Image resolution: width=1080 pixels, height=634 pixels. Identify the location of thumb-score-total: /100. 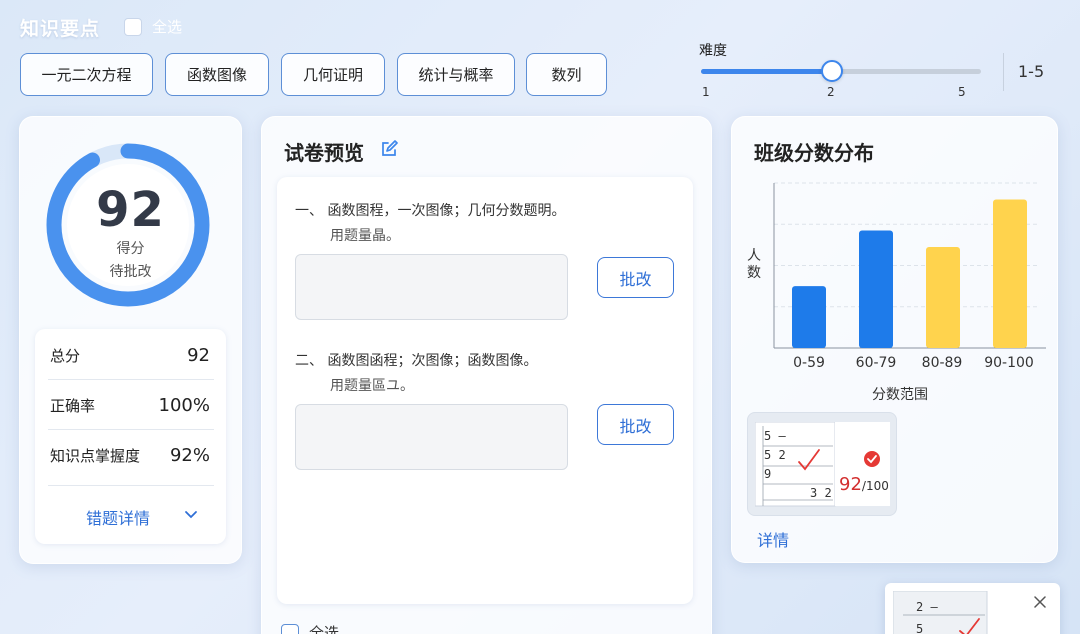
(875, 486).